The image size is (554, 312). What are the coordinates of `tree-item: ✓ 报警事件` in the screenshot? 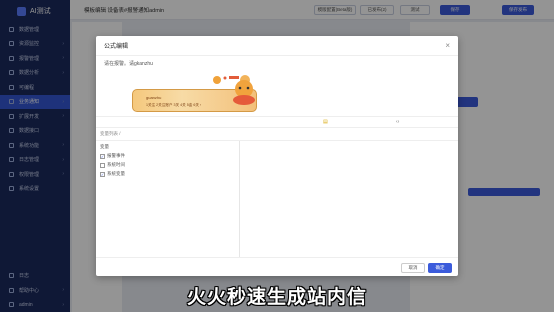 It's located at (112, 156).